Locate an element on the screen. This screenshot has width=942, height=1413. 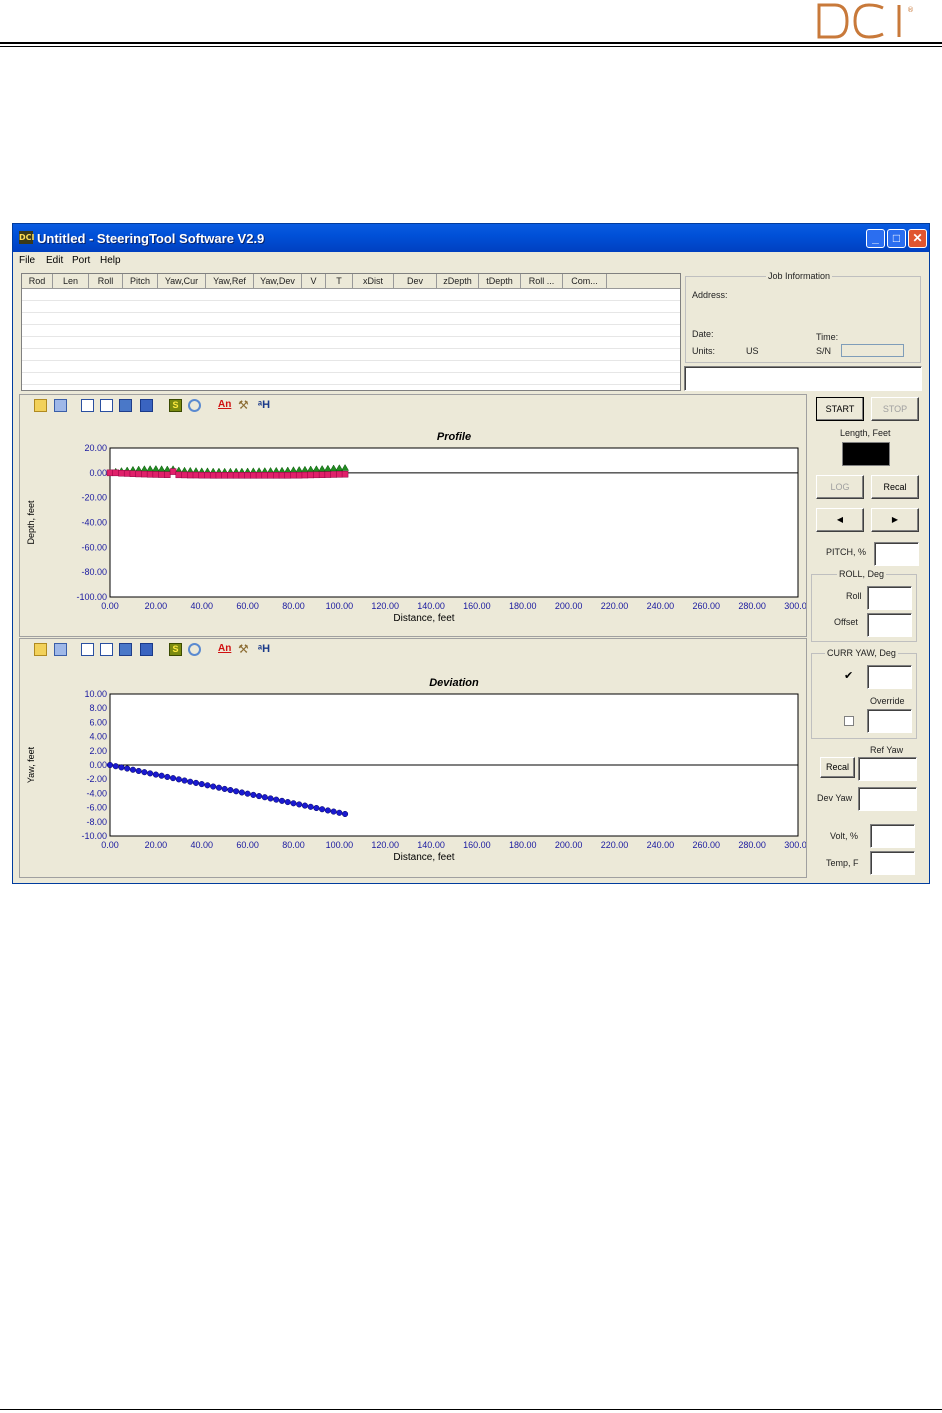
x-tick-label: 300.00 is located at coordinates (795, 606).